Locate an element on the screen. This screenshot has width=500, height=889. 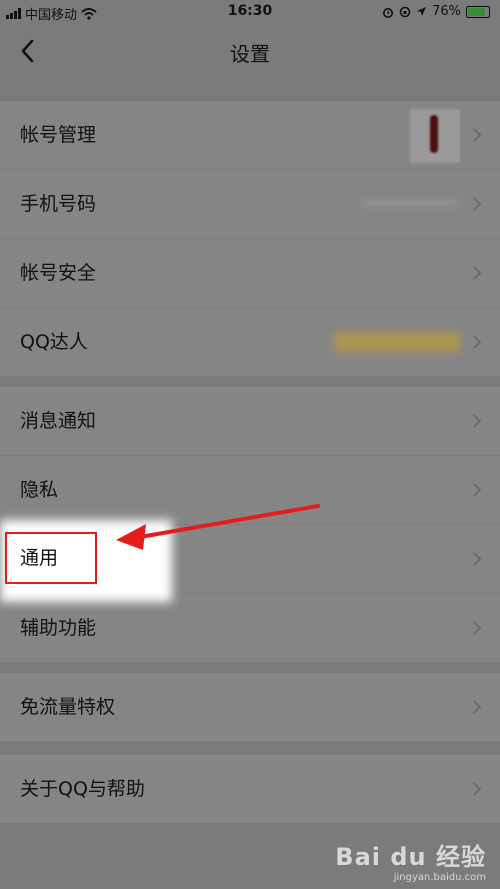
row-label: 关于QQ与帮助 is located at coordinates (82, 789).